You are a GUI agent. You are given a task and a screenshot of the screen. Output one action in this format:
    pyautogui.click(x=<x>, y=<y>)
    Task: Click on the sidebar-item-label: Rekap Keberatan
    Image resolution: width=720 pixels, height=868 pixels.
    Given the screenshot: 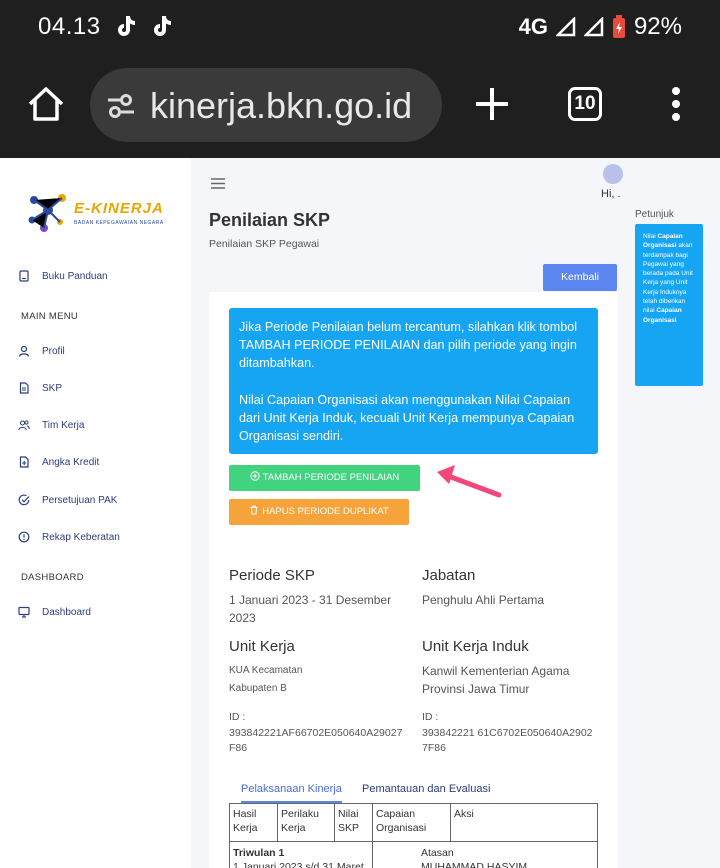 What is the action you would take?
    pyautogui.click(x=81, y=537)
    